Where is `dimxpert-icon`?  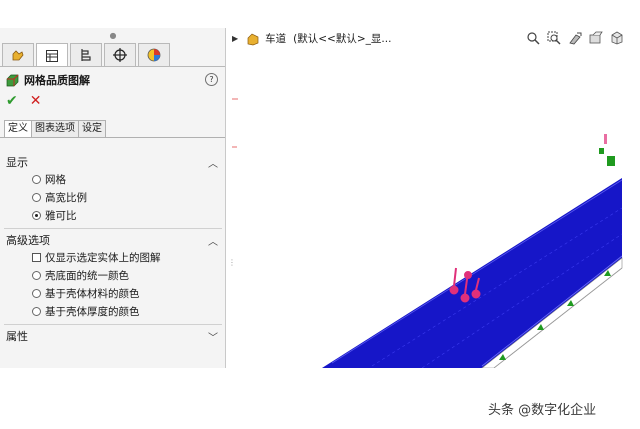 dimxpert-icon is located at coordinates (120, 55).